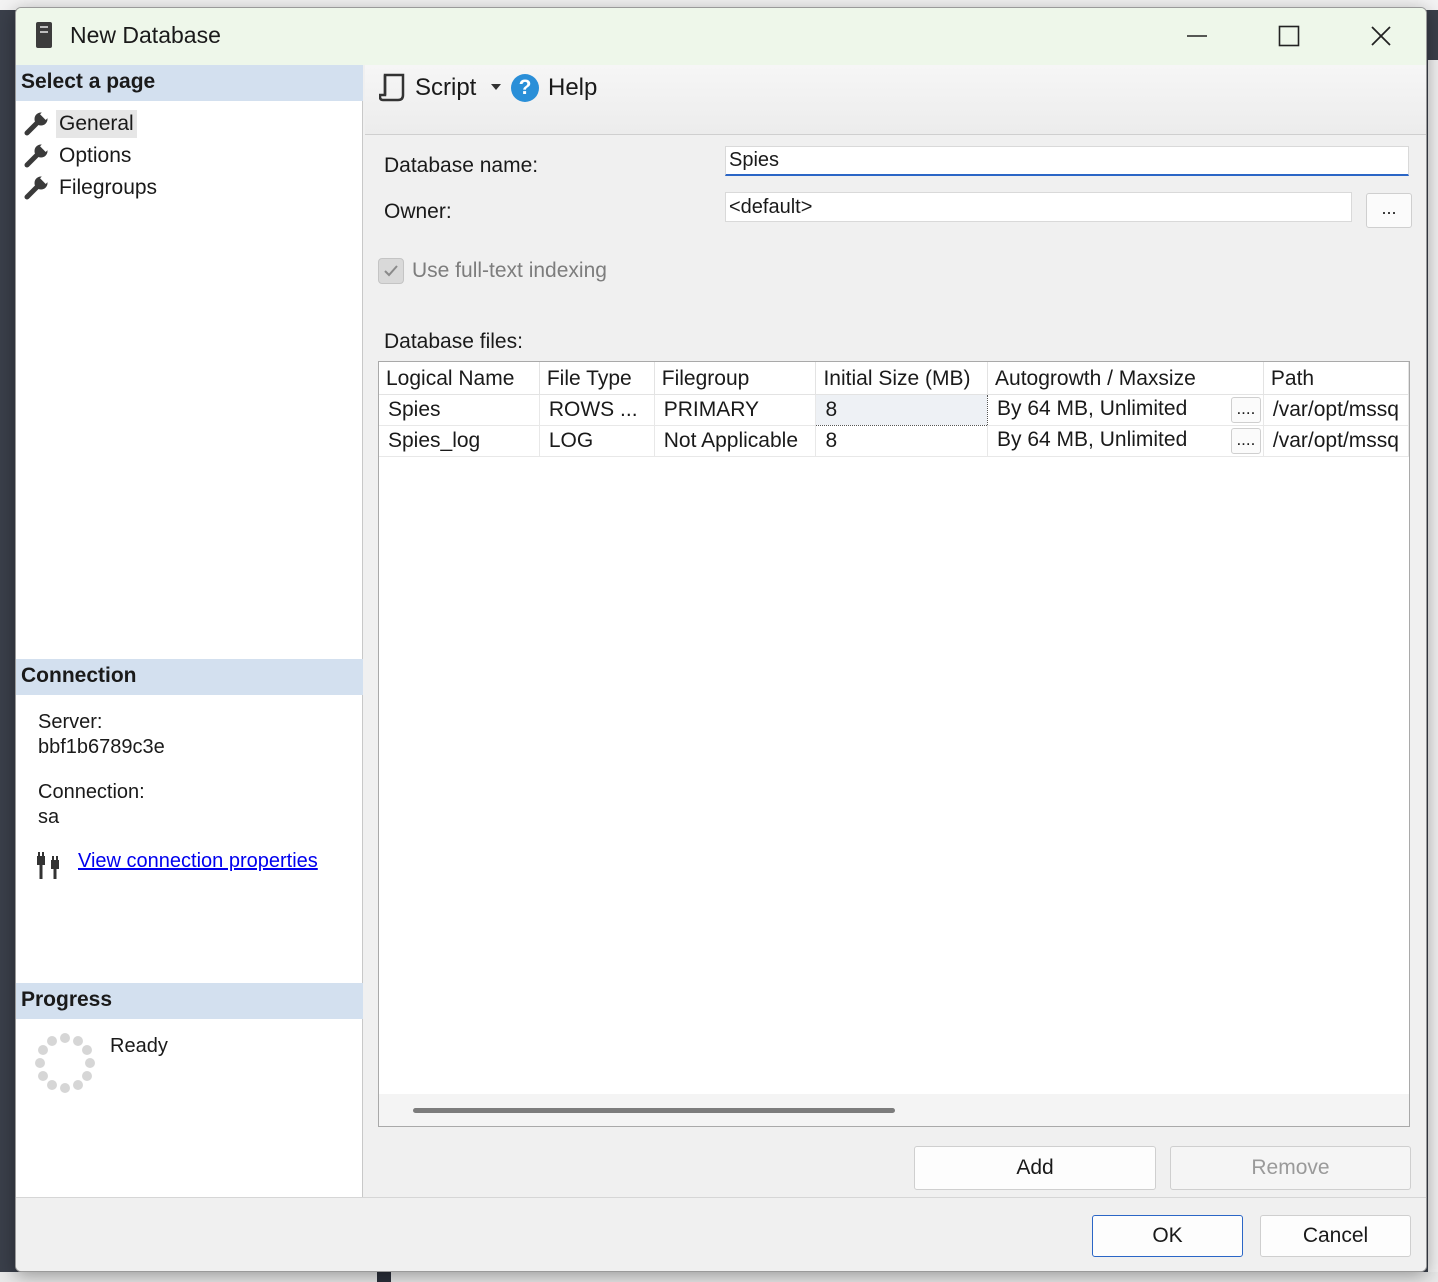 This screenshot has height=1282, width=1438. I want to click on window-title: New Database, so click(145, 35).